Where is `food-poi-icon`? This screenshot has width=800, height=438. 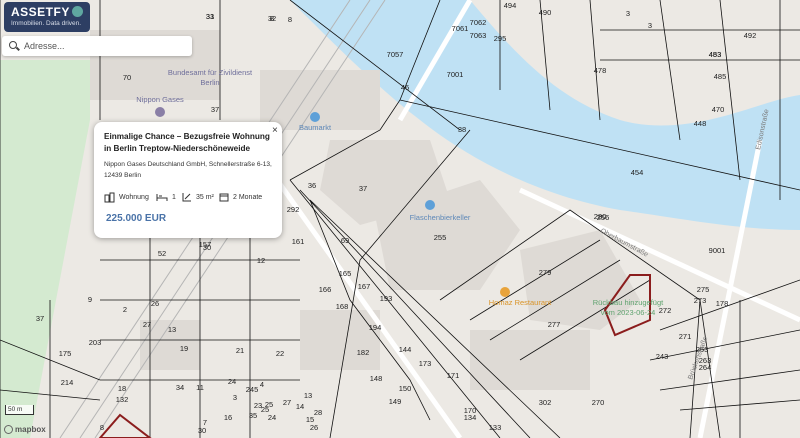
food-poi-icon is located at coordinates (430, 205).